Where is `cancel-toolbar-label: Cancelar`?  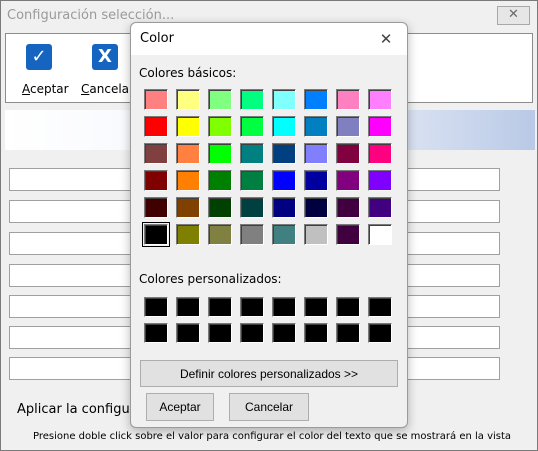 cancel-toolbar-label: Cancelar is located at coordinates (107, 89).